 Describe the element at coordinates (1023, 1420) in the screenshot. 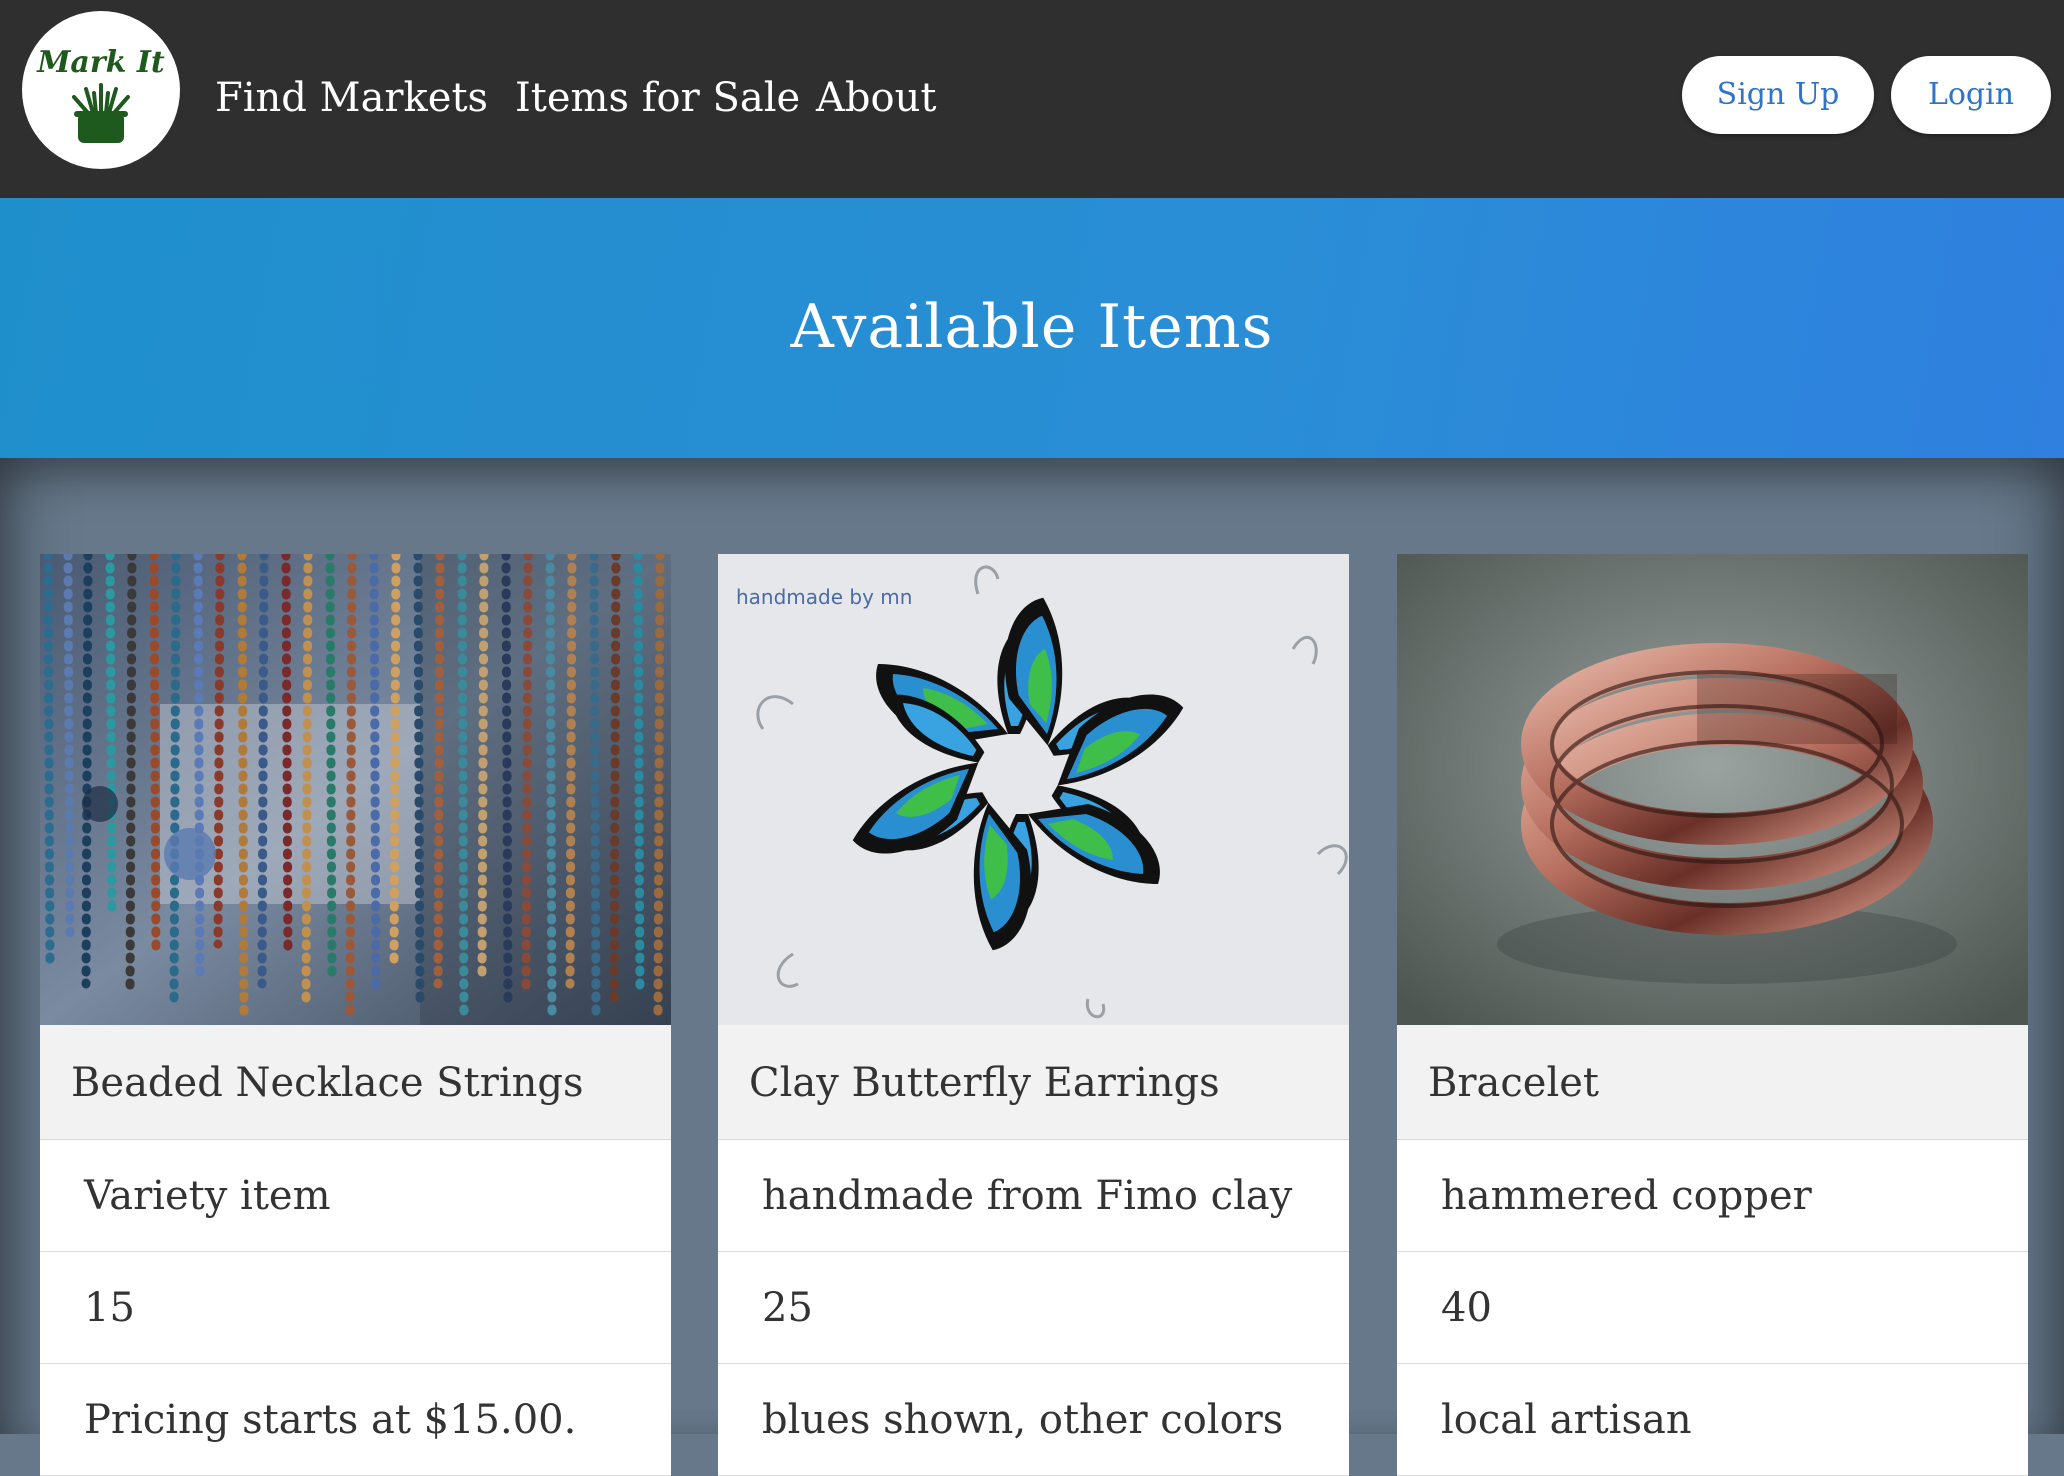

I see `item-note-text: blues shown, other colors` at that location.